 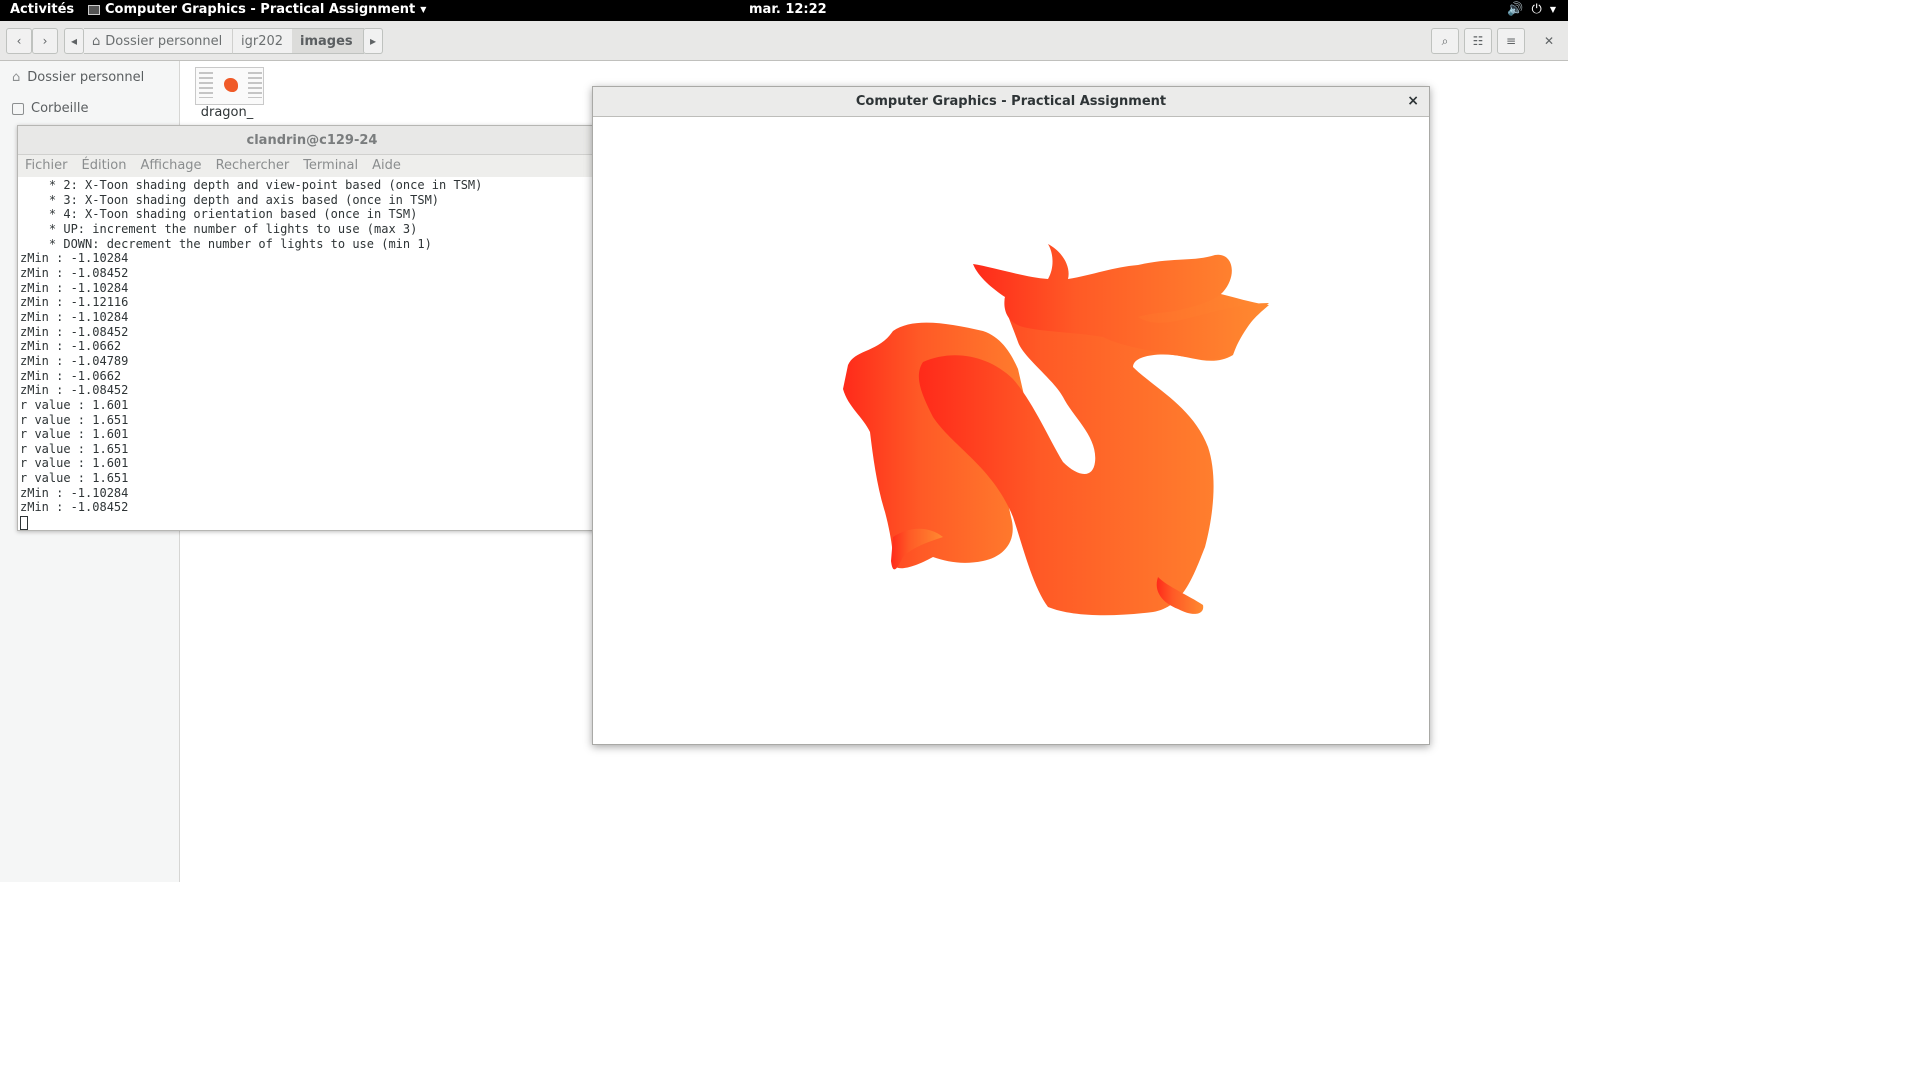 I want to click on arrow-right-icon: ▸, so click(x=373, y=41).